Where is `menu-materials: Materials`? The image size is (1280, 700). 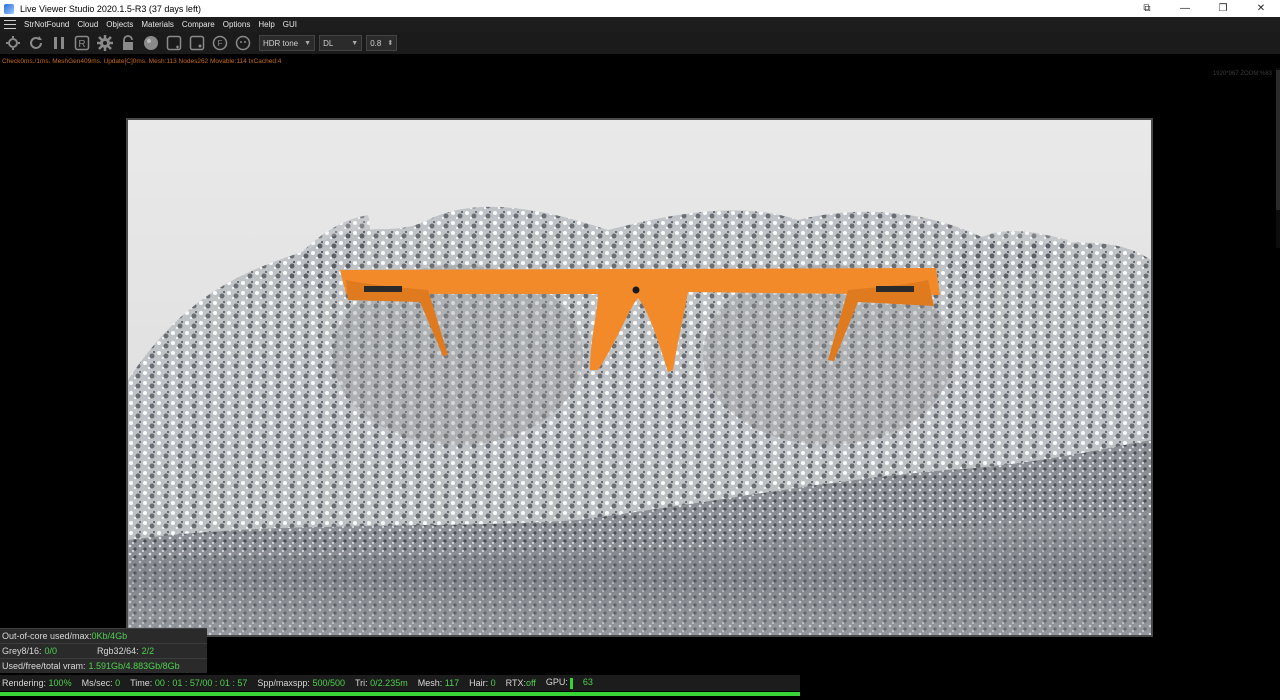 menu-materials: Materials is located at coordinates (157, 24).